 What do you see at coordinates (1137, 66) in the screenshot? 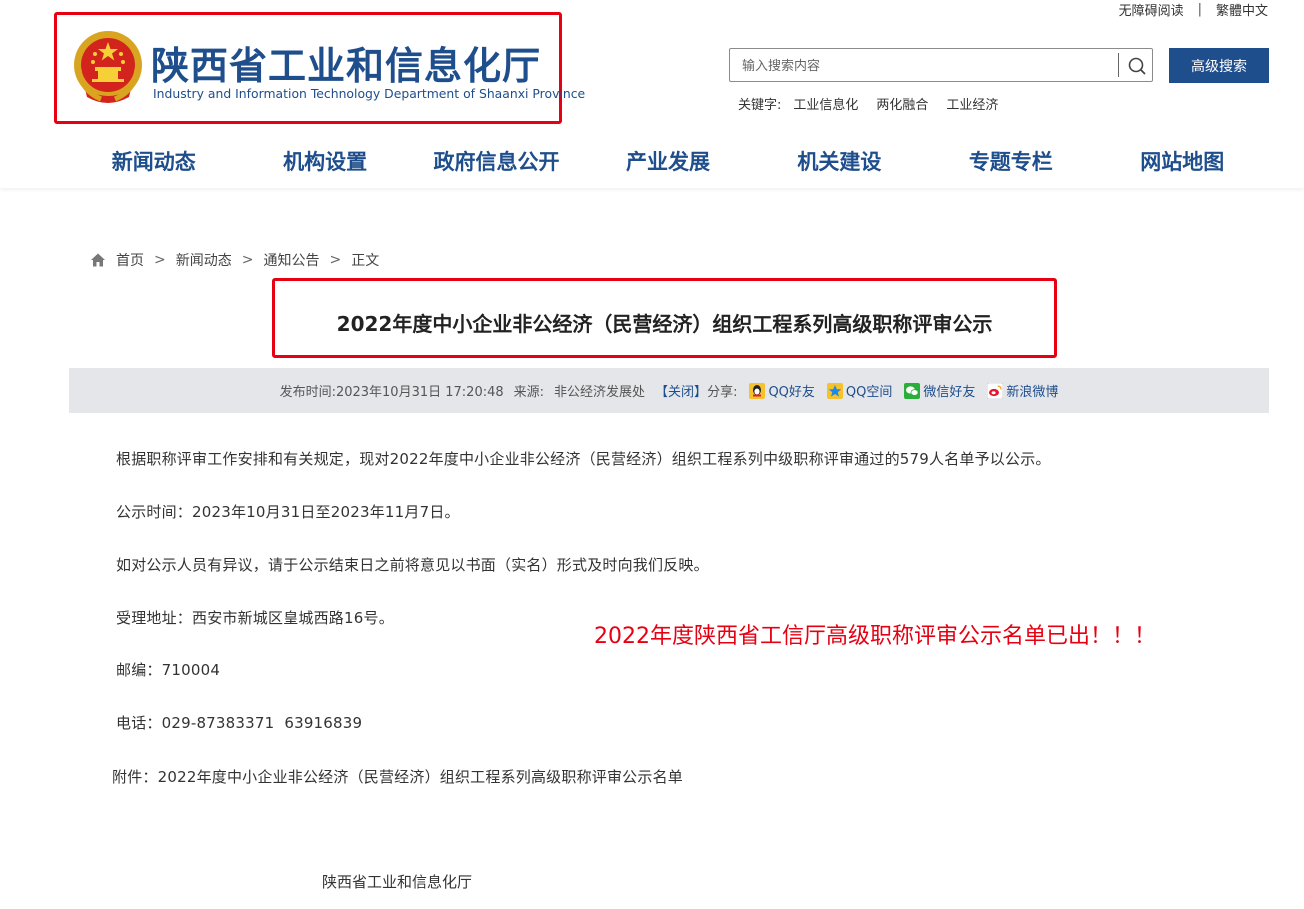
I see `search-icon` at bounding box center [1137, 66].